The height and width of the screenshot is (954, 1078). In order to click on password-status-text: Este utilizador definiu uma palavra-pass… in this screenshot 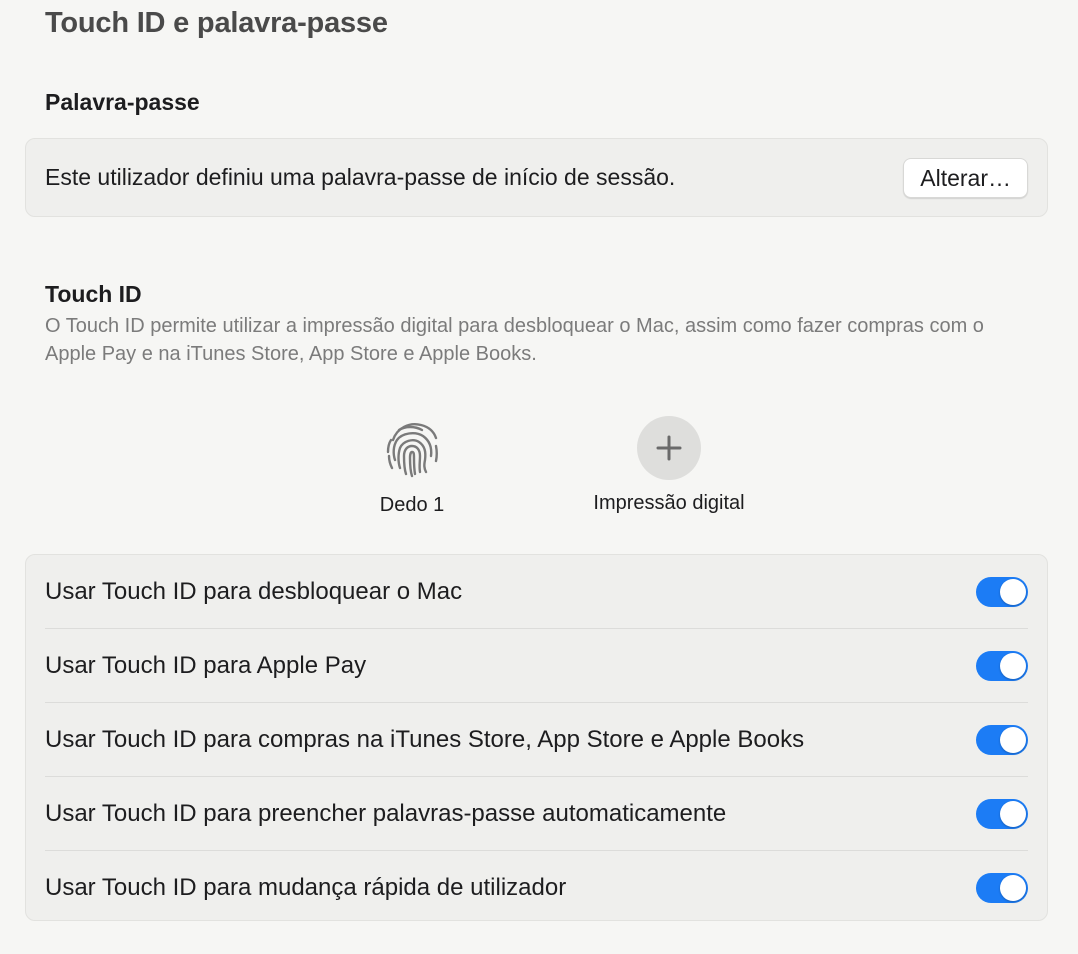, I will do `click(360, 177)`.